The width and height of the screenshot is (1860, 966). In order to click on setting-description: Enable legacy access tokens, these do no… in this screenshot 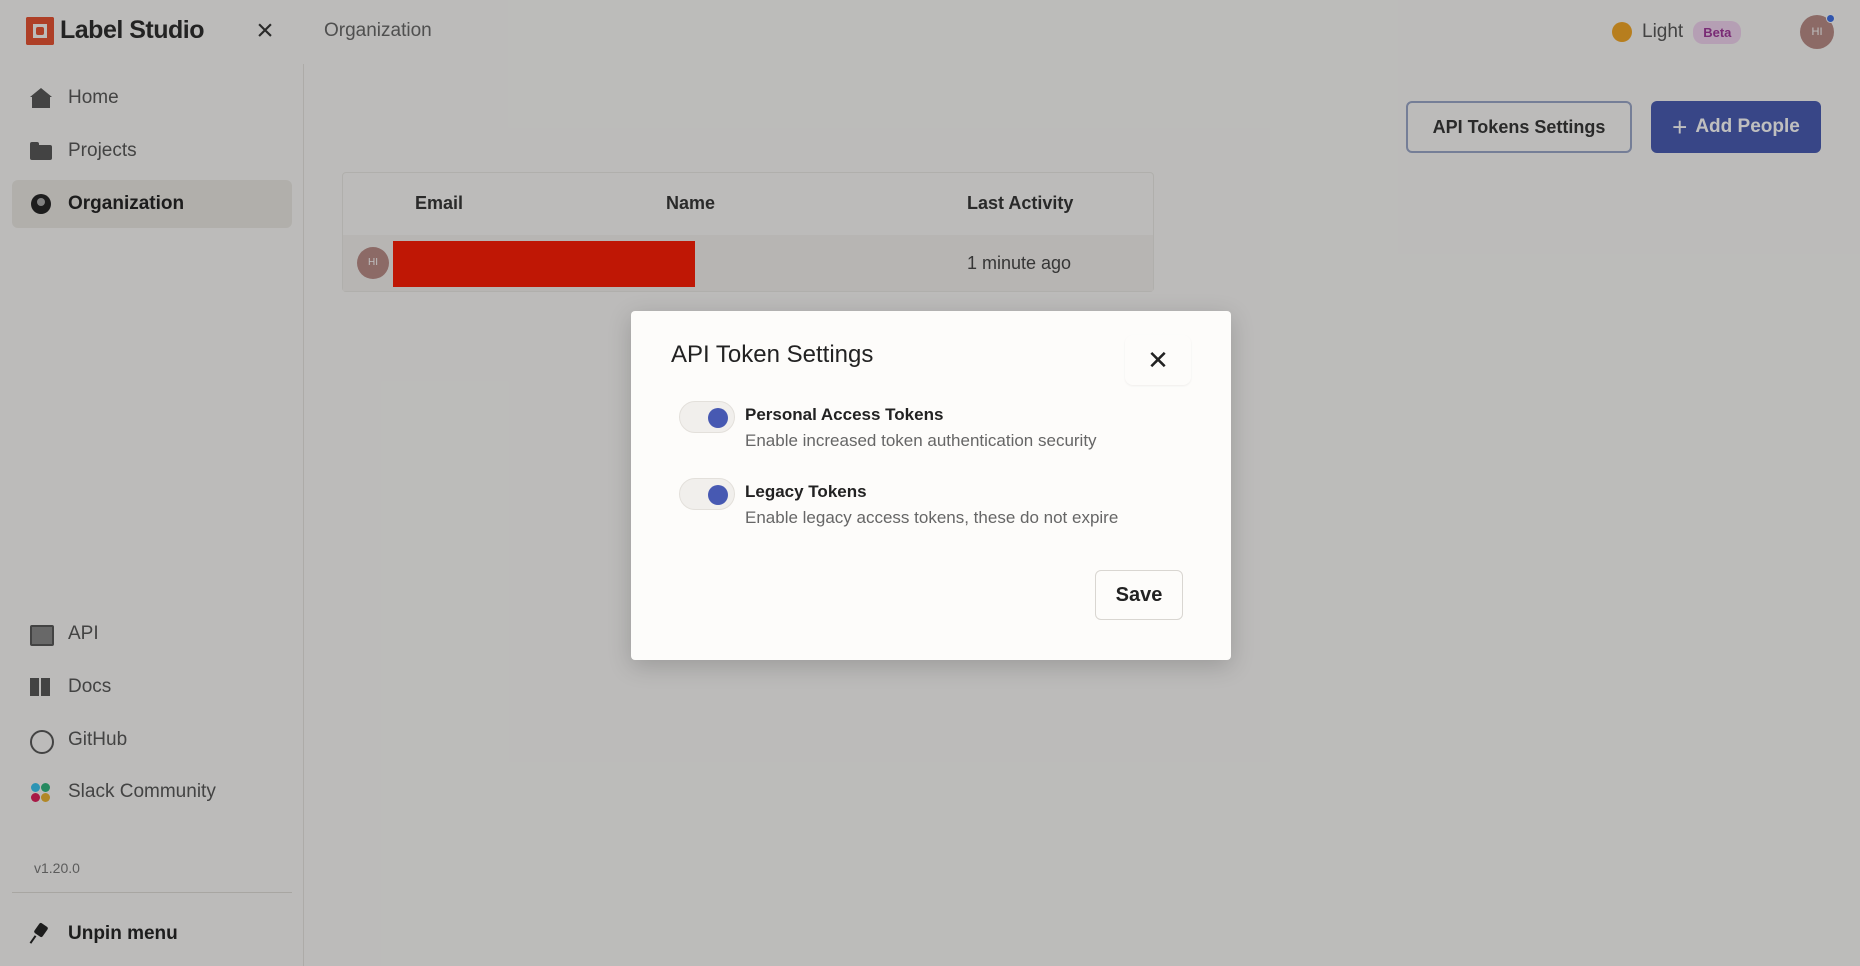, I will do `click(932, 517)`.